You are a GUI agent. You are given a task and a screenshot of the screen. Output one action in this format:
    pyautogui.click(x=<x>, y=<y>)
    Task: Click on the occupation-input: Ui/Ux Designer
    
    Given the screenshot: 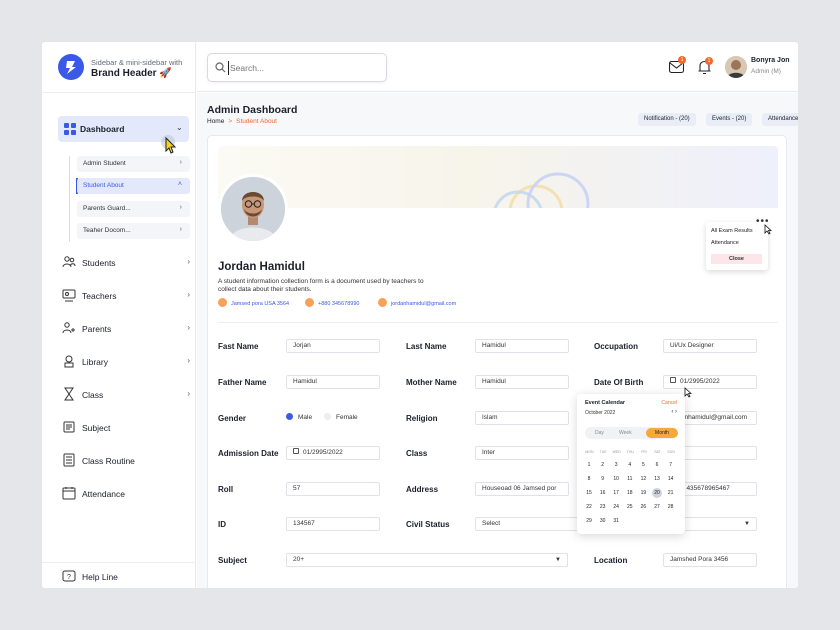 What is the action you would take?
    pyautogui.click(x=710, y=346)
    